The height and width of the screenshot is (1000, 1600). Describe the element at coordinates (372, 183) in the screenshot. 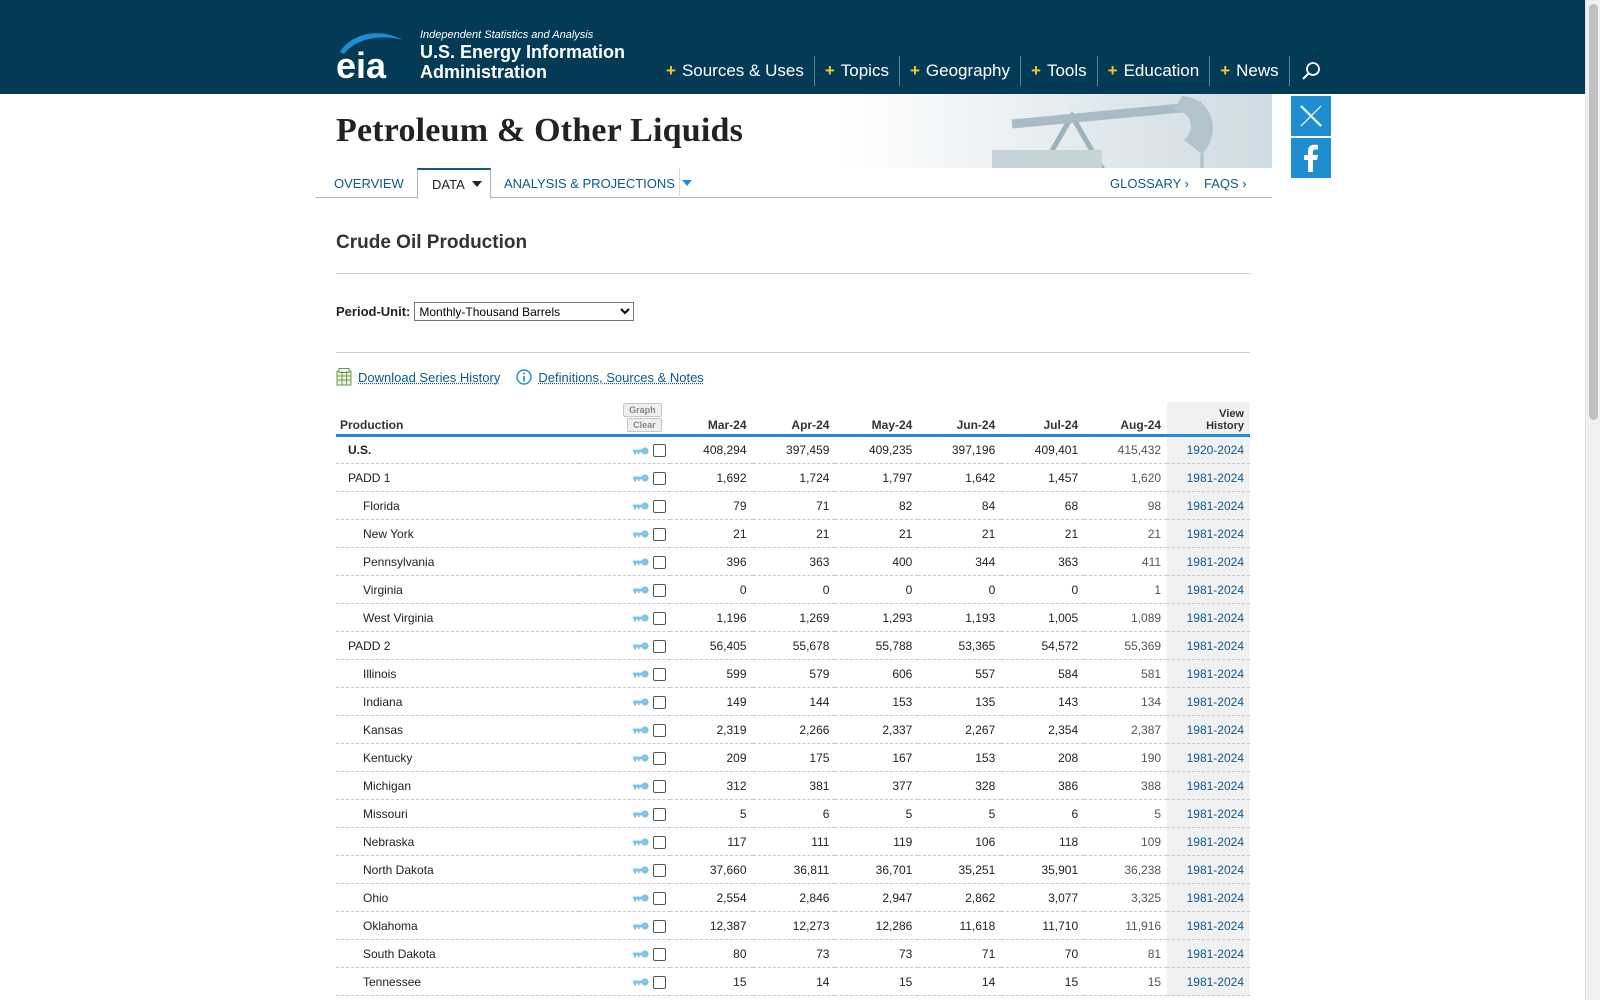

I see `tab-overview: Overview` at that location.